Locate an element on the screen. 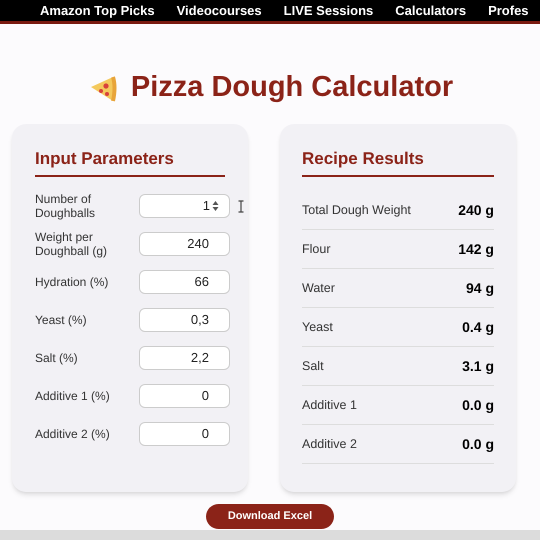 This screenshot has height=540, width=540. result-value: 3.1 g is located at coordinates (478, 366).